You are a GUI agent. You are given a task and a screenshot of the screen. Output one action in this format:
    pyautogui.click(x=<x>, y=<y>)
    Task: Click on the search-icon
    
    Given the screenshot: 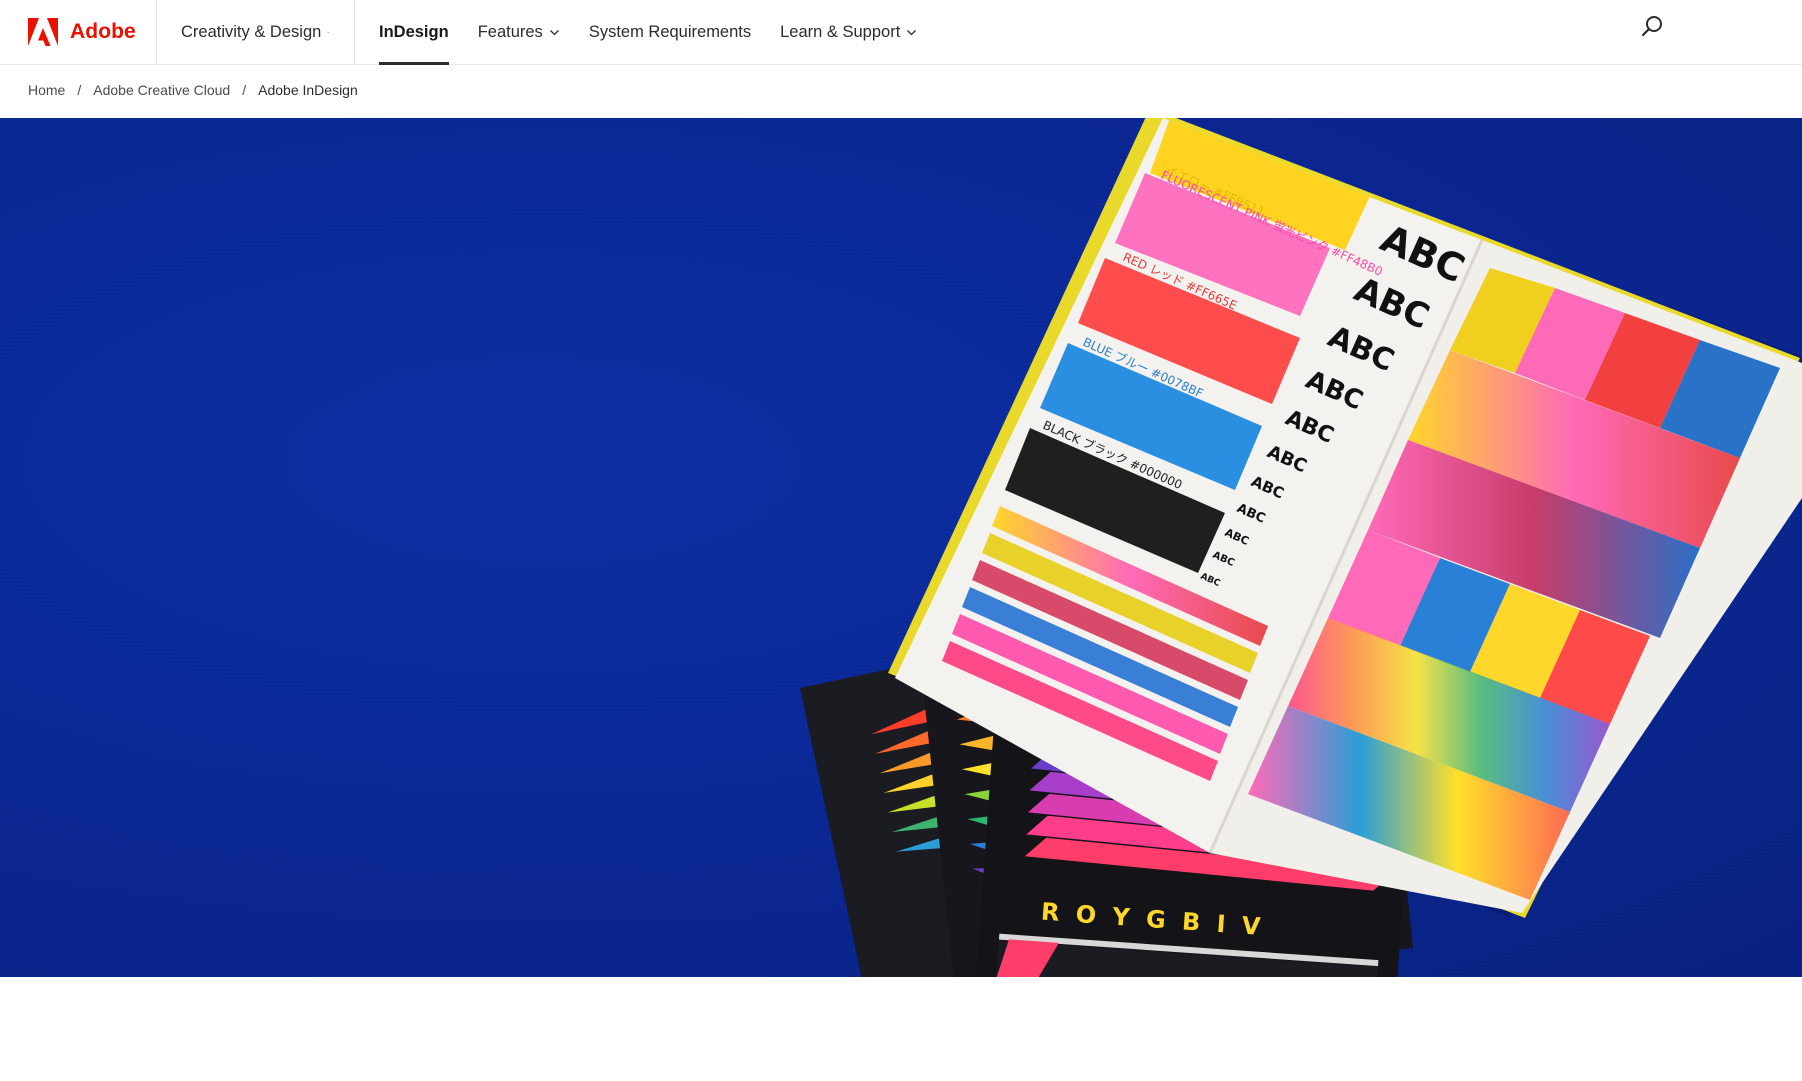 What is the action you would take?
    pyautogui.click(x=1651, y=26)
    